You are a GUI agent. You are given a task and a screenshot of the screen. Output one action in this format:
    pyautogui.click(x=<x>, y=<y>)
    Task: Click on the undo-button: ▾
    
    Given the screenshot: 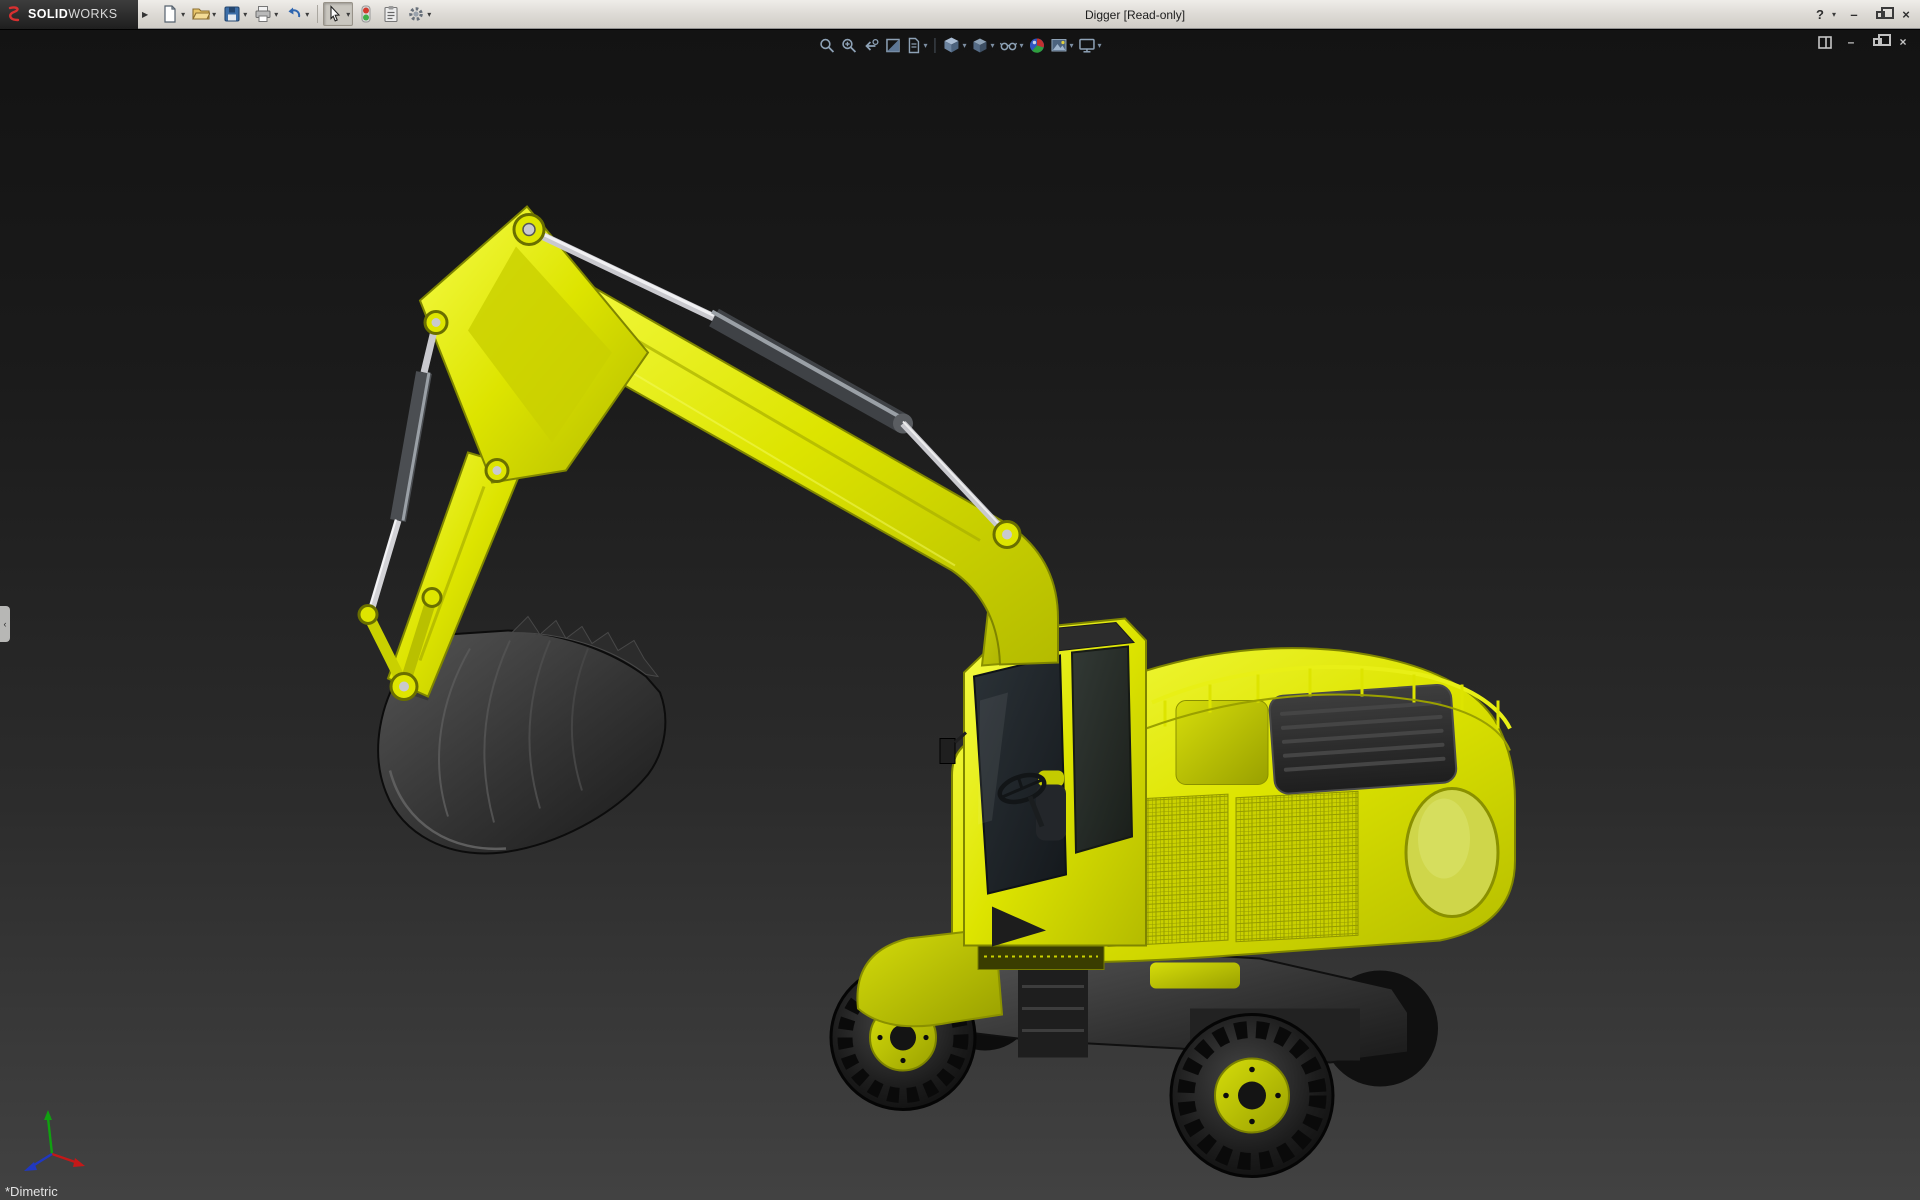 What is the action you would take?
    pyautogui.click(x=297, y=14)
    